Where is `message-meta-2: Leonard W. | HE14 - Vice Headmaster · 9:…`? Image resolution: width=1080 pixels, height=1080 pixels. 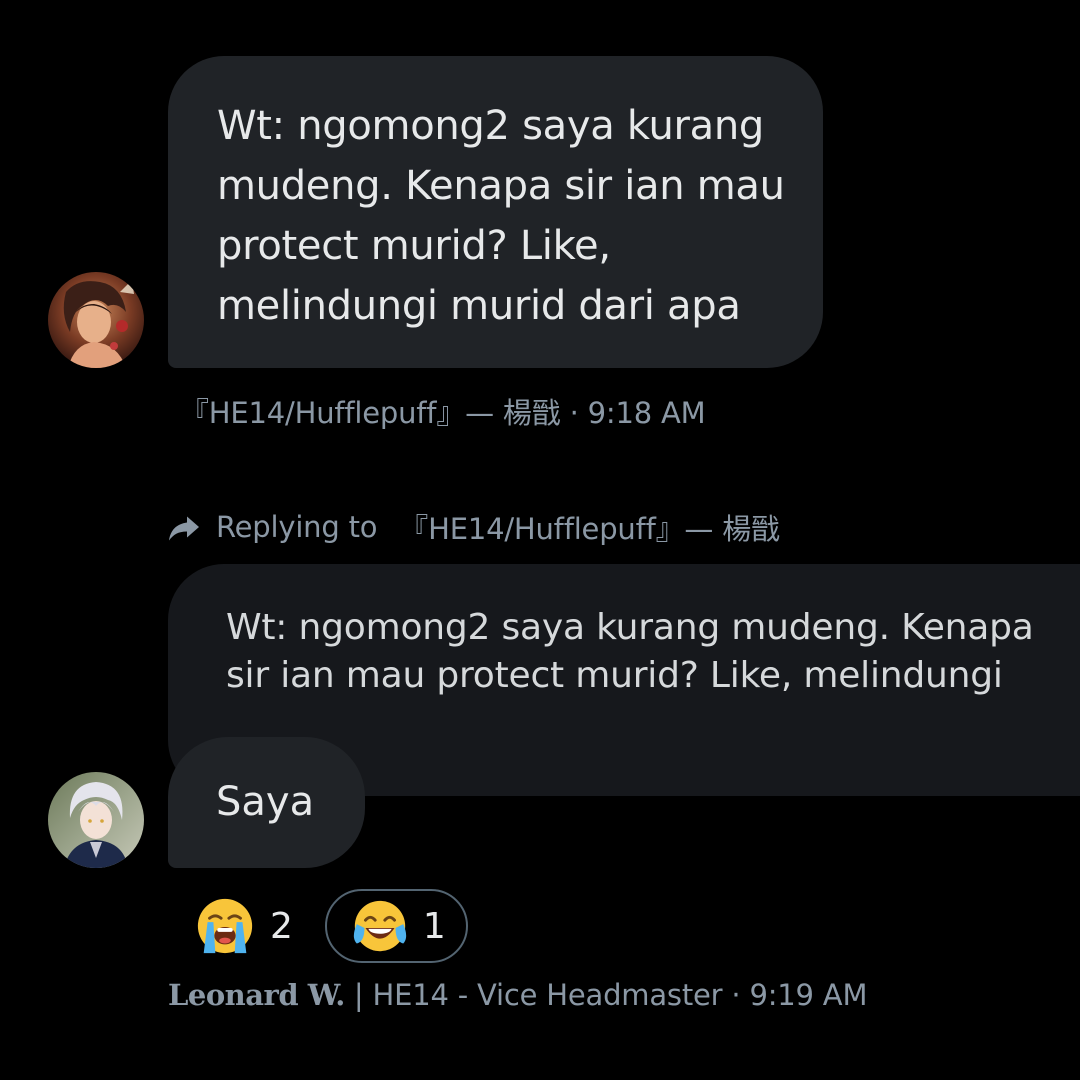 message-meta-2: Leonard W. | HE14 - Vice Headmaster · 9:… is located at coordinates (517, 995).